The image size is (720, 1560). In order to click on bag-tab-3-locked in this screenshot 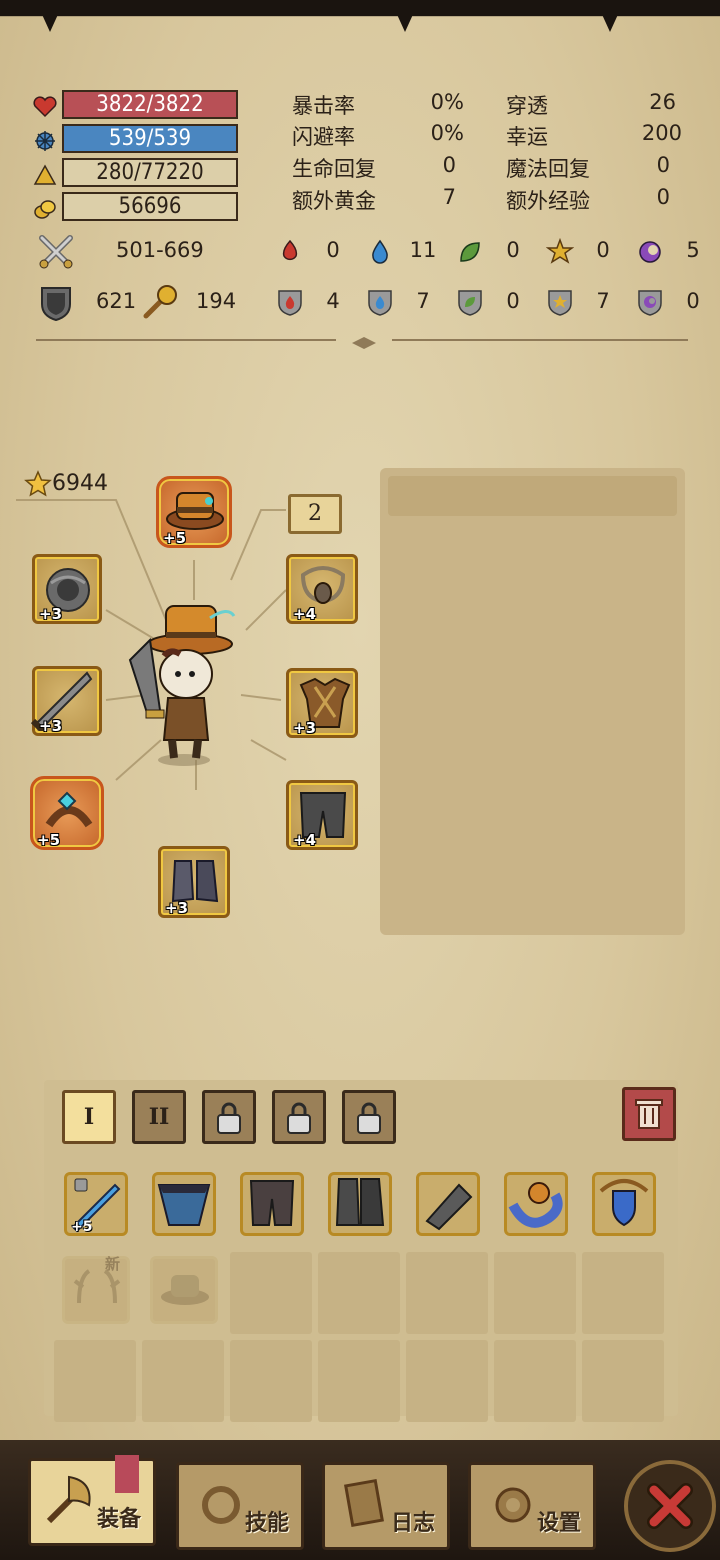, I will do `click(229, 1117)`.